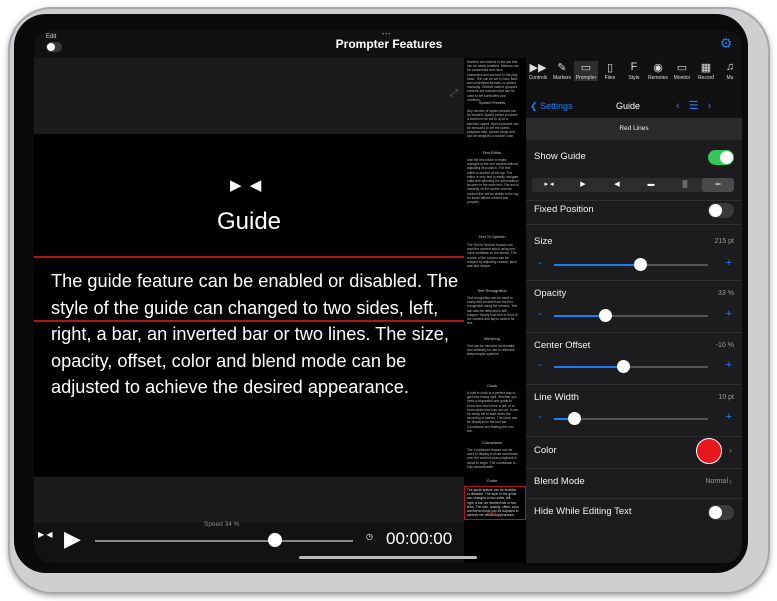 This screenshot has width=777, height=601. Describe the element at coordinates (682, 78) in the screenshot. I see `tool-label: Monitor` at that location.